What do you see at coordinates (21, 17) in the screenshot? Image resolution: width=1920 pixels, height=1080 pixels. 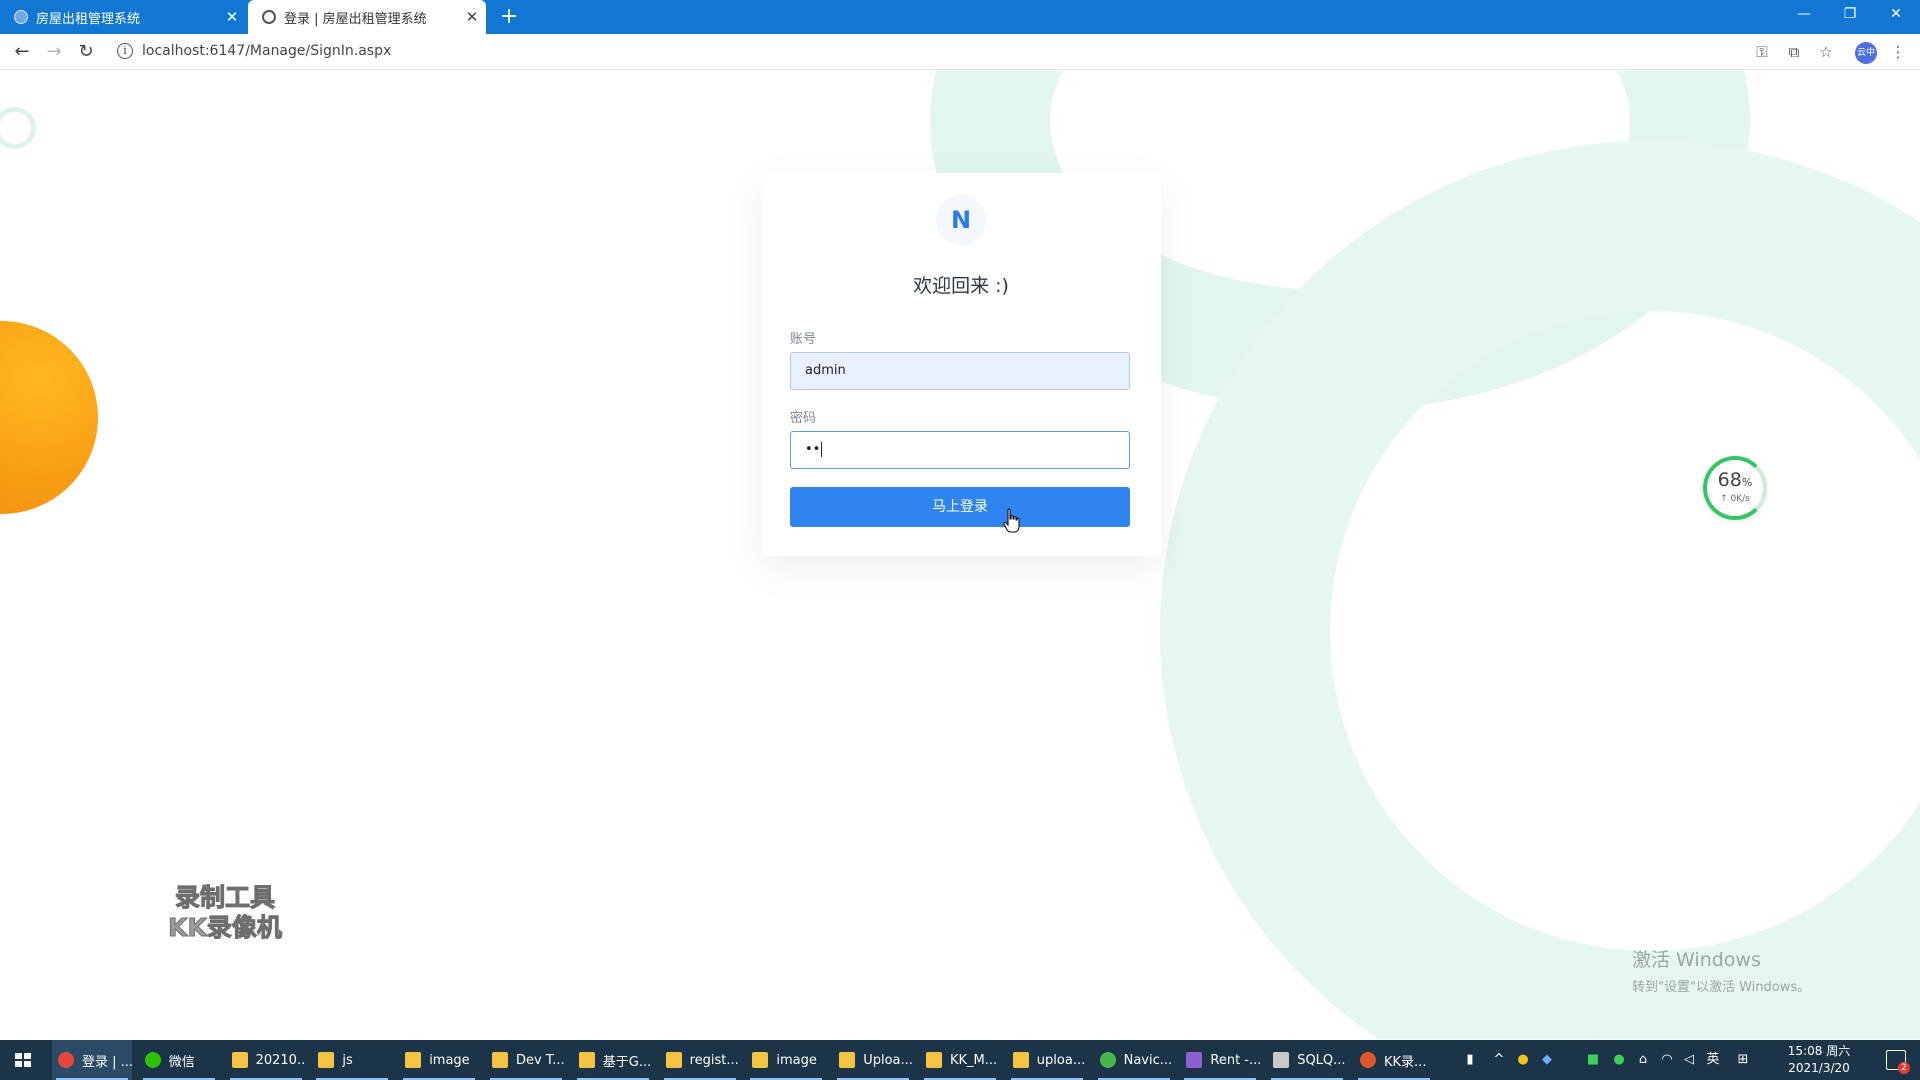 I see `tab-favicon-icon` at bounding box center [21, 17].